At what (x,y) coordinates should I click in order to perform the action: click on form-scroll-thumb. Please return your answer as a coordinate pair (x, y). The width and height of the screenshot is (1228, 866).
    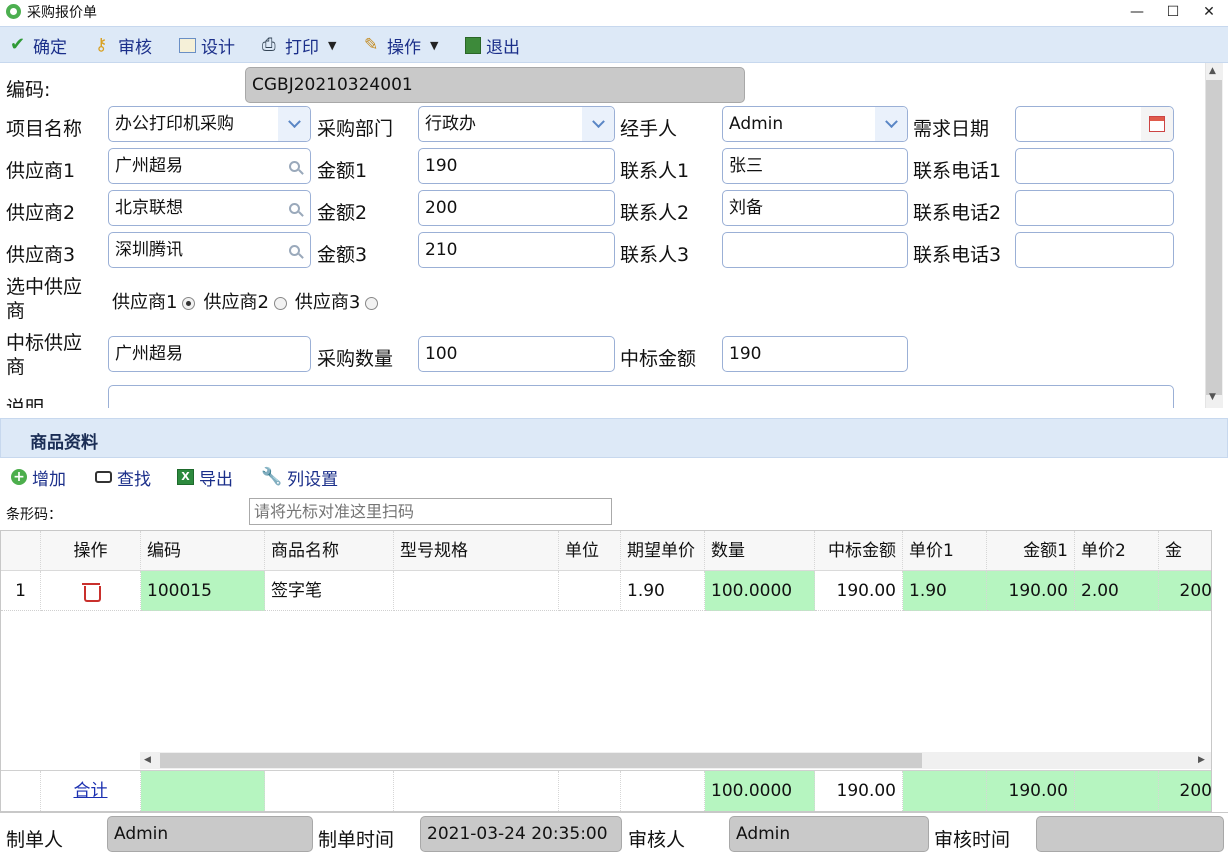
    Looking at the image, I should click on (1214, 237).